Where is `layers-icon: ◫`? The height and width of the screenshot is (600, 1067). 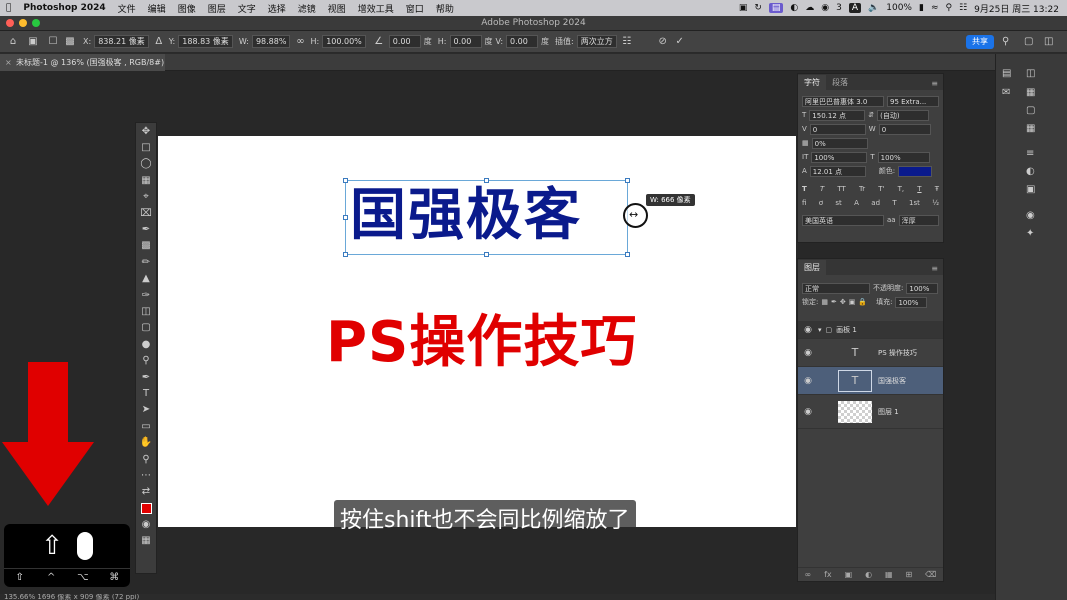 layers-icon: ◫ is located at coordinates (1030, 73).